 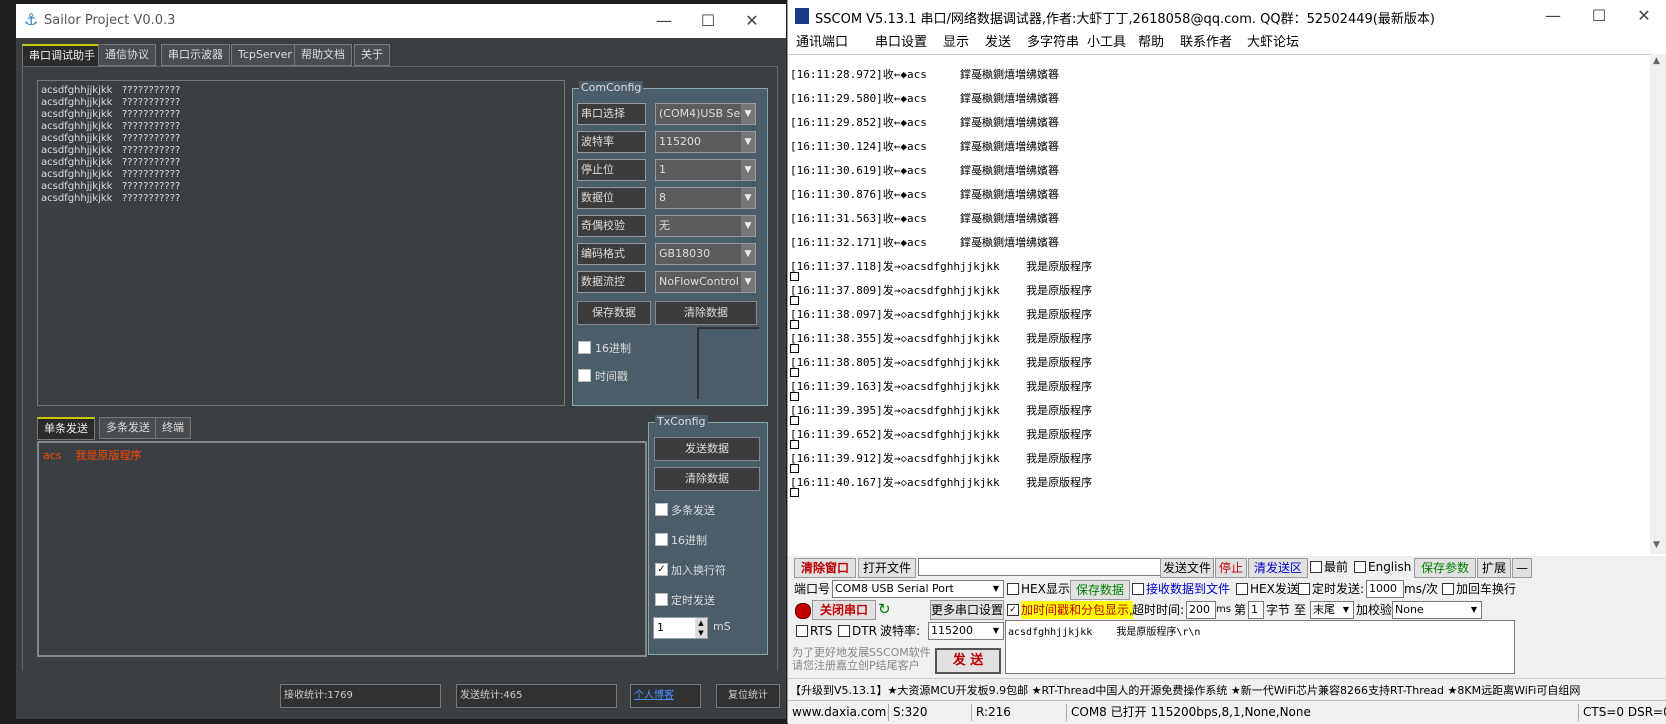 What do you see at coordinates (918, 589) in the screenshot?
I see `port-combo: COM8 USB Serial Port ▼` at bounding box center [918, 589].